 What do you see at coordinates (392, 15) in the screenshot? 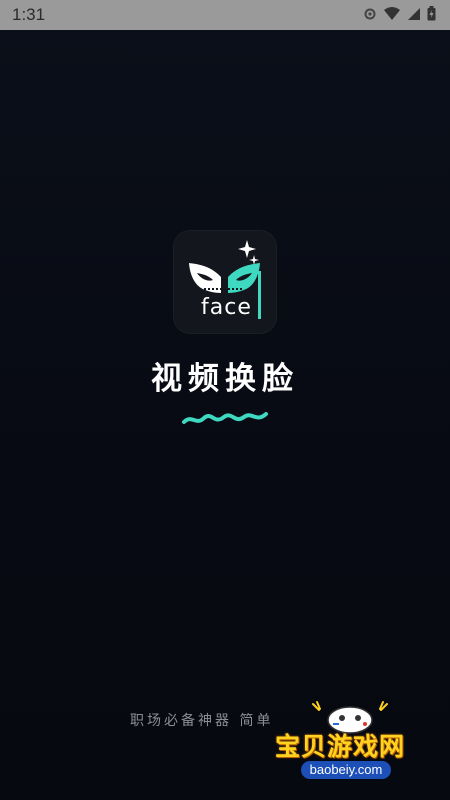
I see `wifi-icon` at bounding box center [392, 15].